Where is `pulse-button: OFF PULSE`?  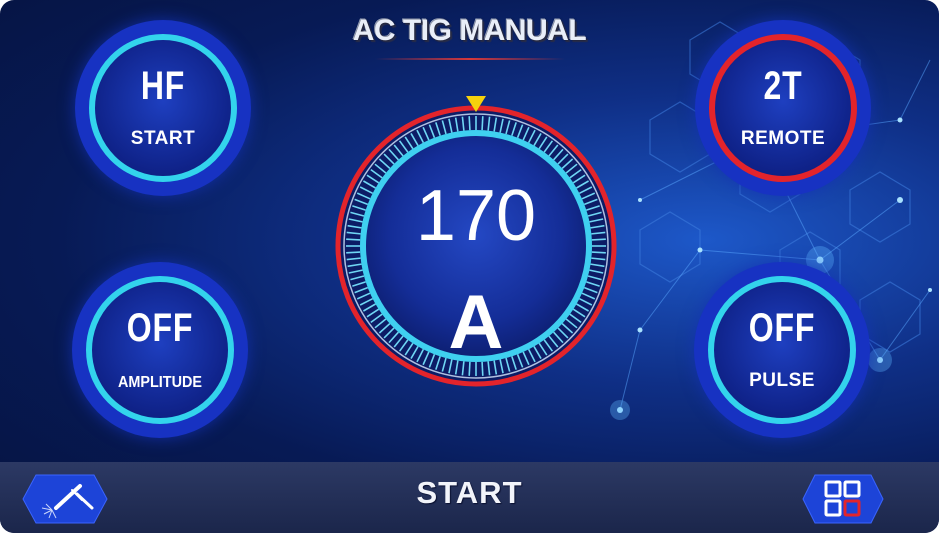 pulse-button: OFF PULSE is located at coordinates (782, 350).